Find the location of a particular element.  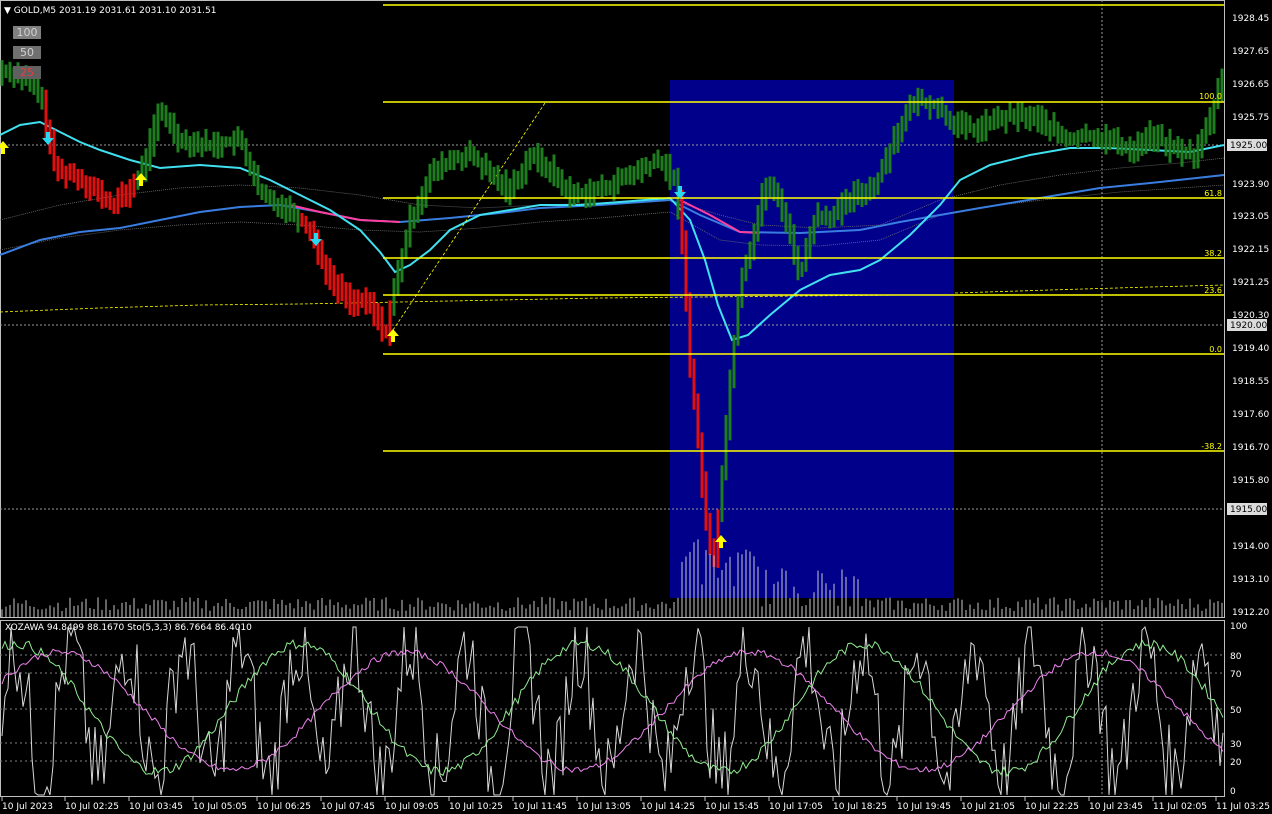

time-label: 10 Jul 17:05 is located at coordinates (796, 807).